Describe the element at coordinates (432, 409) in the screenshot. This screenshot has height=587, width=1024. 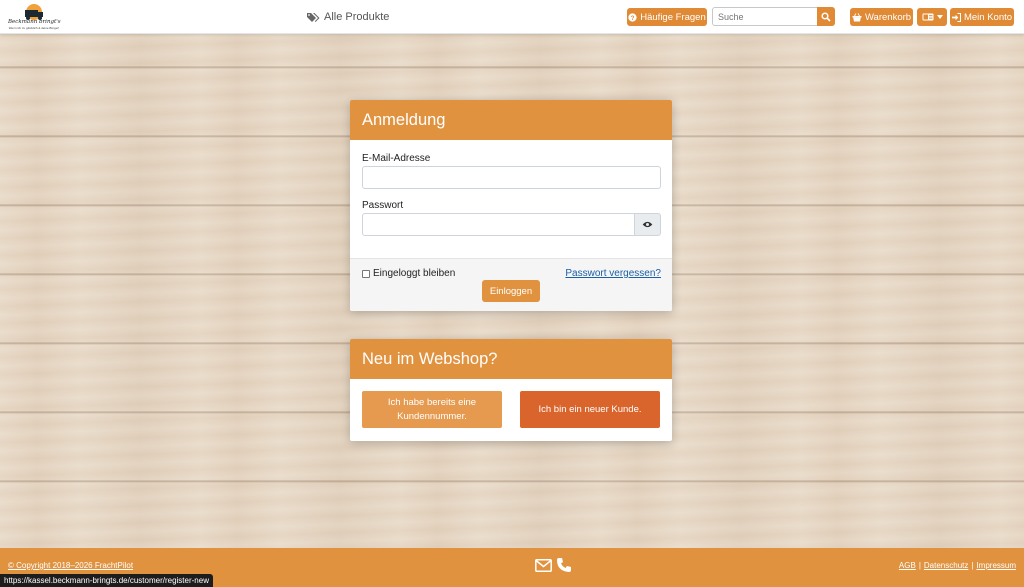
I see `existing-customer-button: Ich habe bereits eine Kundennummer.` at that location.